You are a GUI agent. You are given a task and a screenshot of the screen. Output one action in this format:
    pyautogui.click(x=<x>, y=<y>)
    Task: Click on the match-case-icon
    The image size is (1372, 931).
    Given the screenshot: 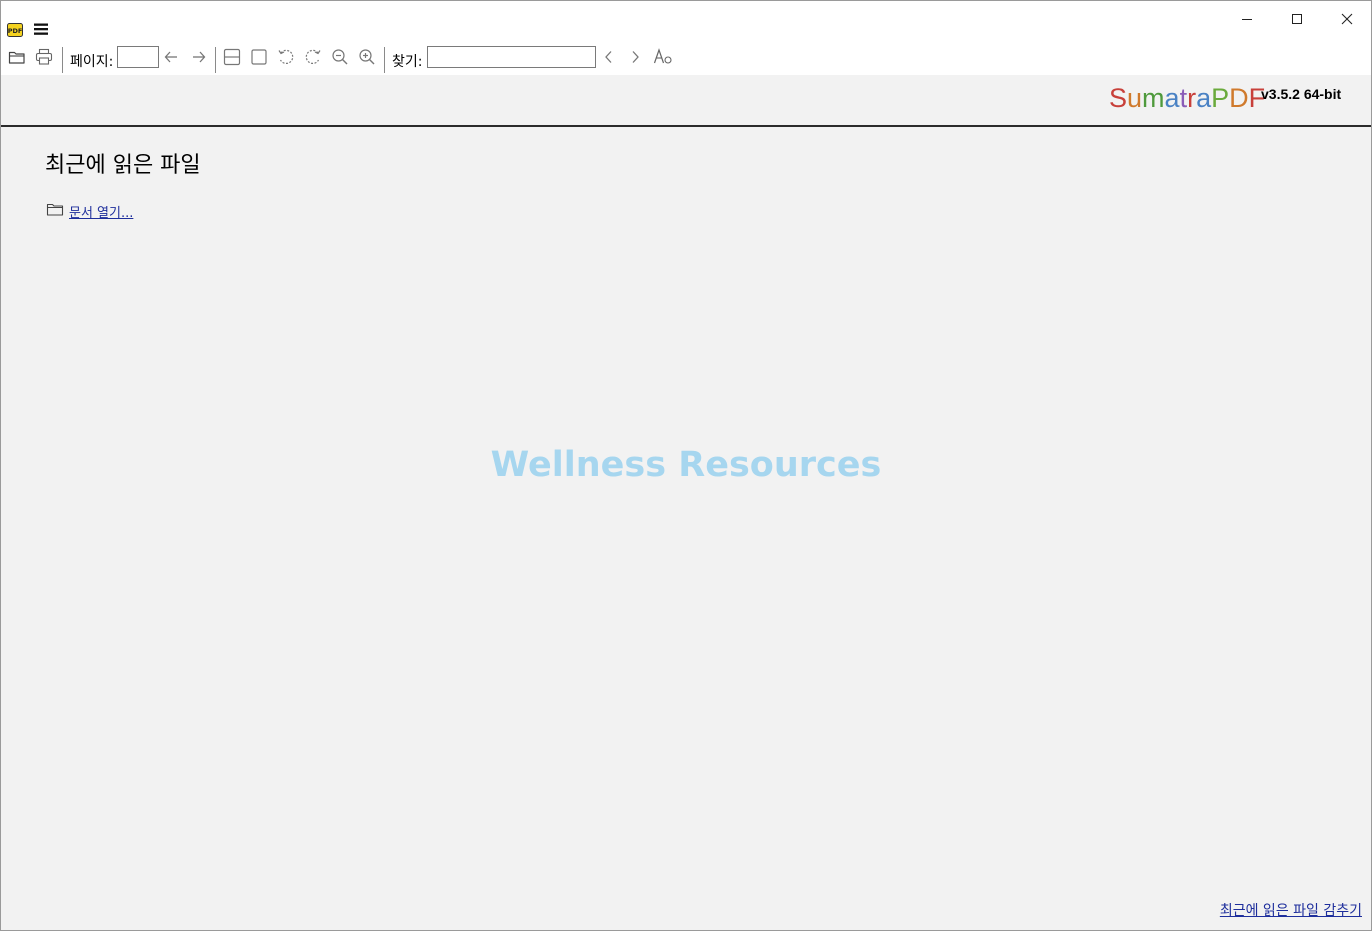 What is the action you would take?
    pyautogui.click(x=663, y=59)
    